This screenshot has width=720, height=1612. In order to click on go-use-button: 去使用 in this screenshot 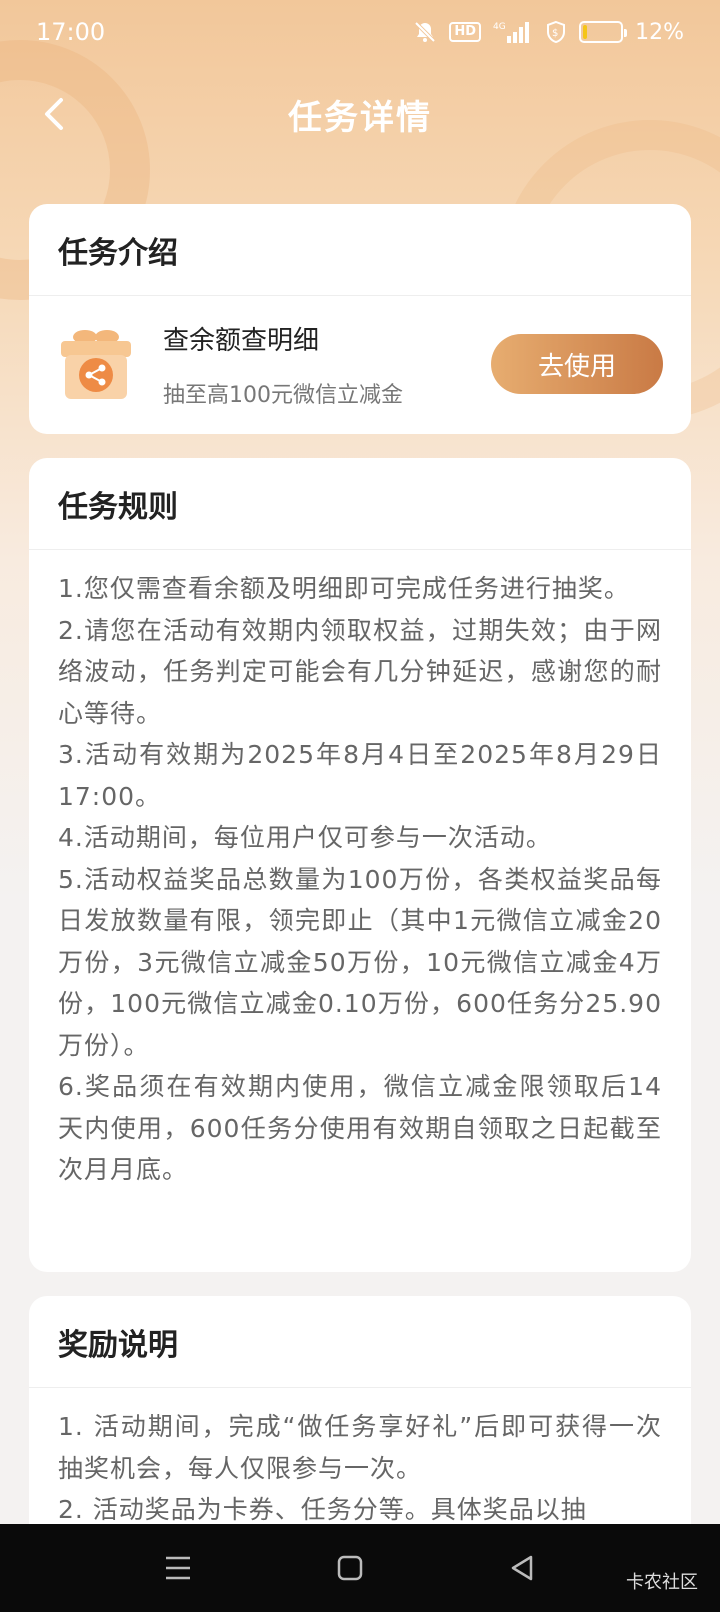, I will do `click(577, 364)`.